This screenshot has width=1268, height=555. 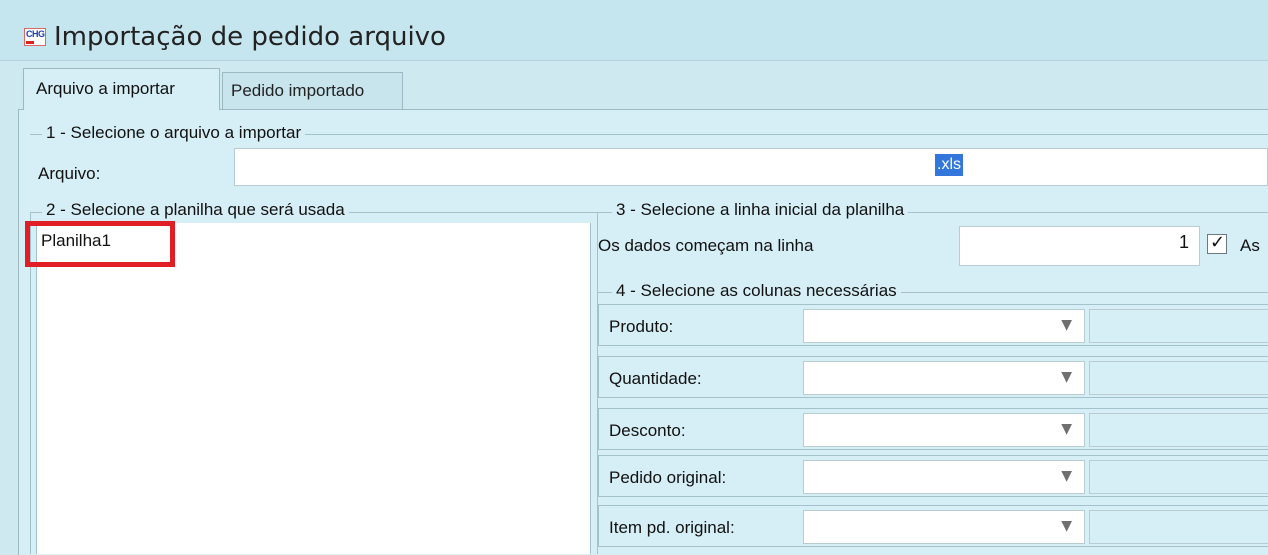 I want to click on file-label: Arquivo:, so click(x=69, y=173).